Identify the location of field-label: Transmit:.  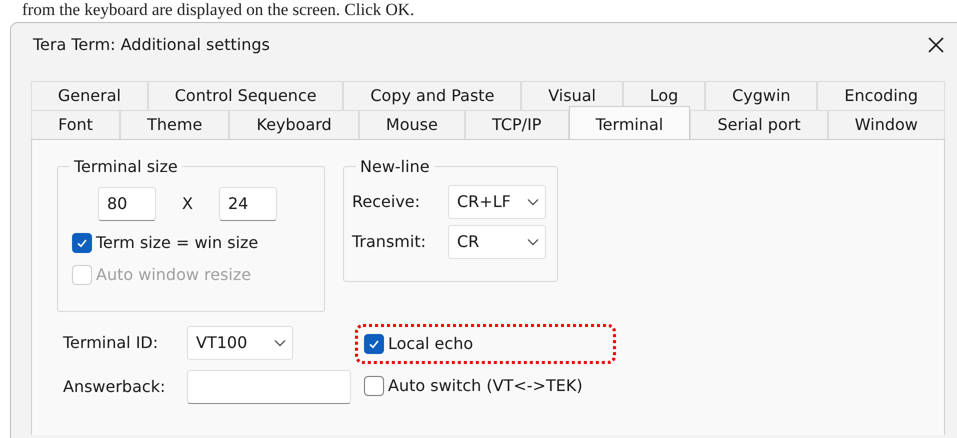
(389, 242).